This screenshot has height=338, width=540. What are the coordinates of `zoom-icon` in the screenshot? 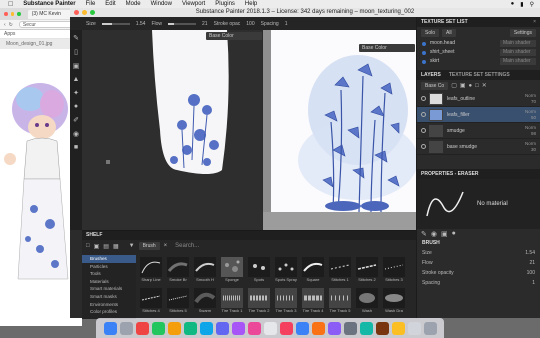 It's located at (19, 14).